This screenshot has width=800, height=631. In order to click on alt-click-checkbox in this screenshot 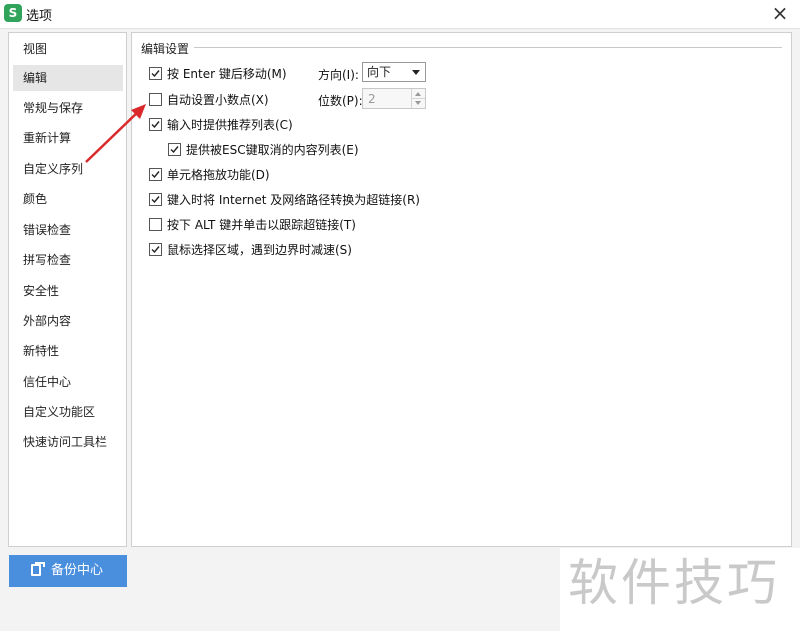, I will do `click(155, 224)`.